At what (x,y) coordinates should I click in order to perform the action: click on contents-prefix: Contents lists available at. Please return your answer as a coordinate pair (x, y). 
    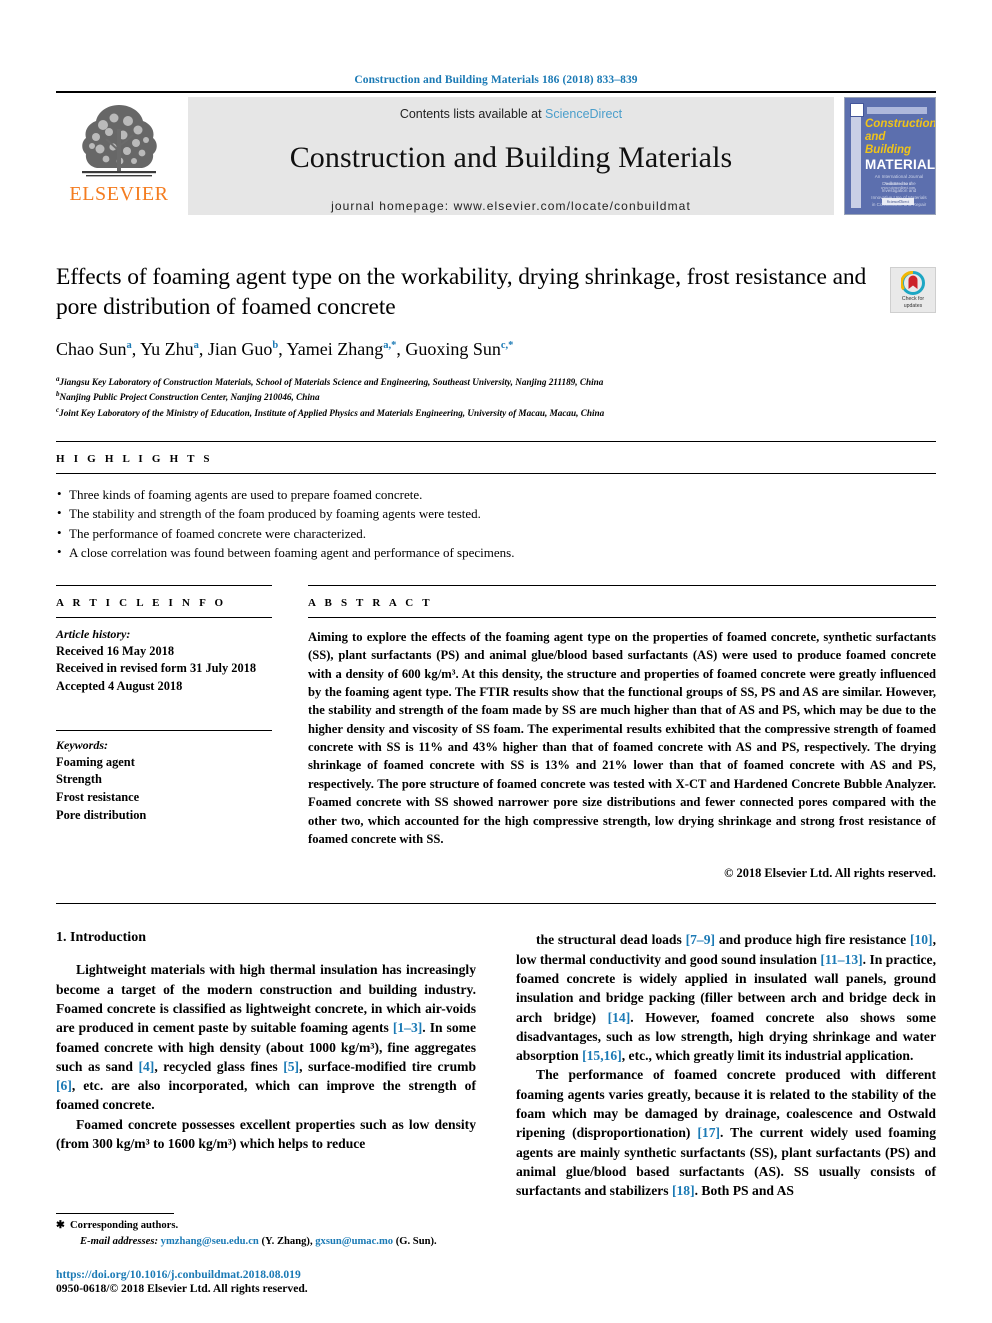
    Looking at the image, I should click on (472, 114).